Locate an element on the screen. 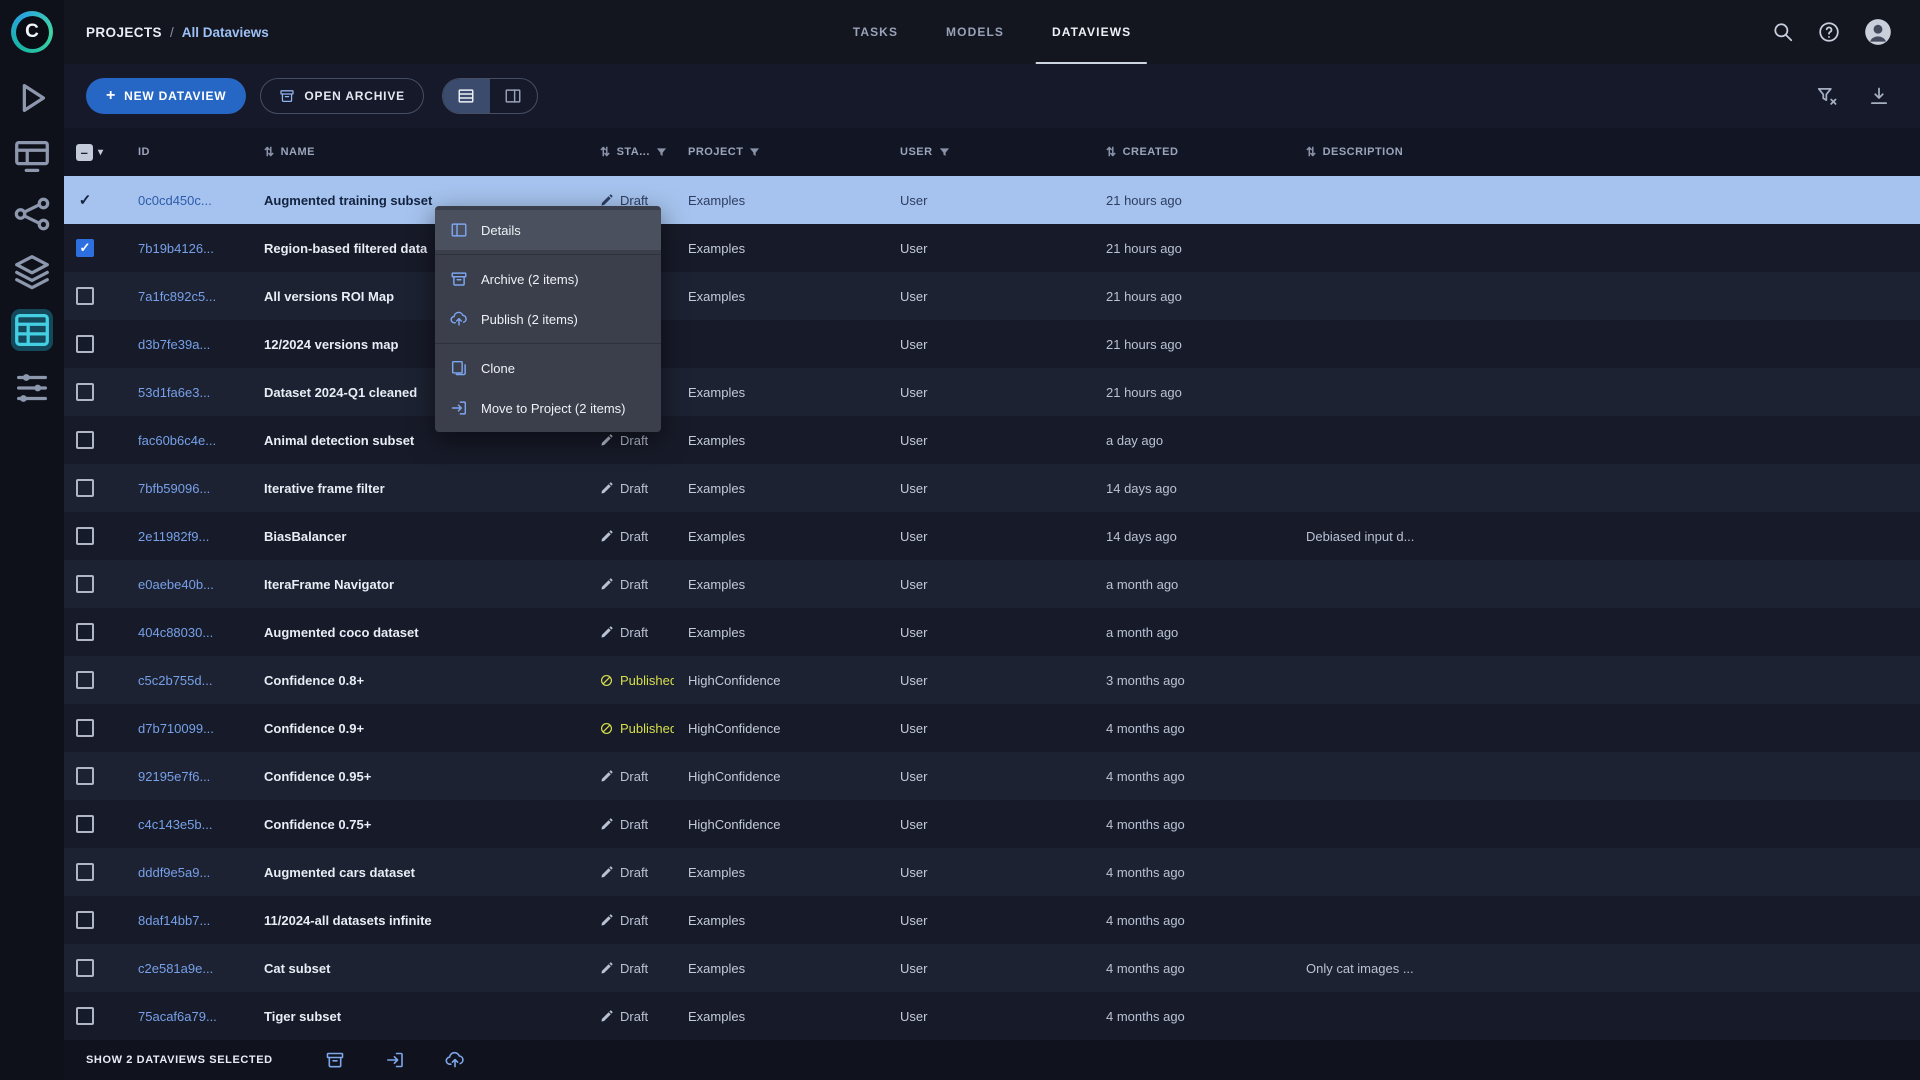 The width and height of the screenshot is (1920, 1080). column-header-id: ID is located at coordinates (187, 152).